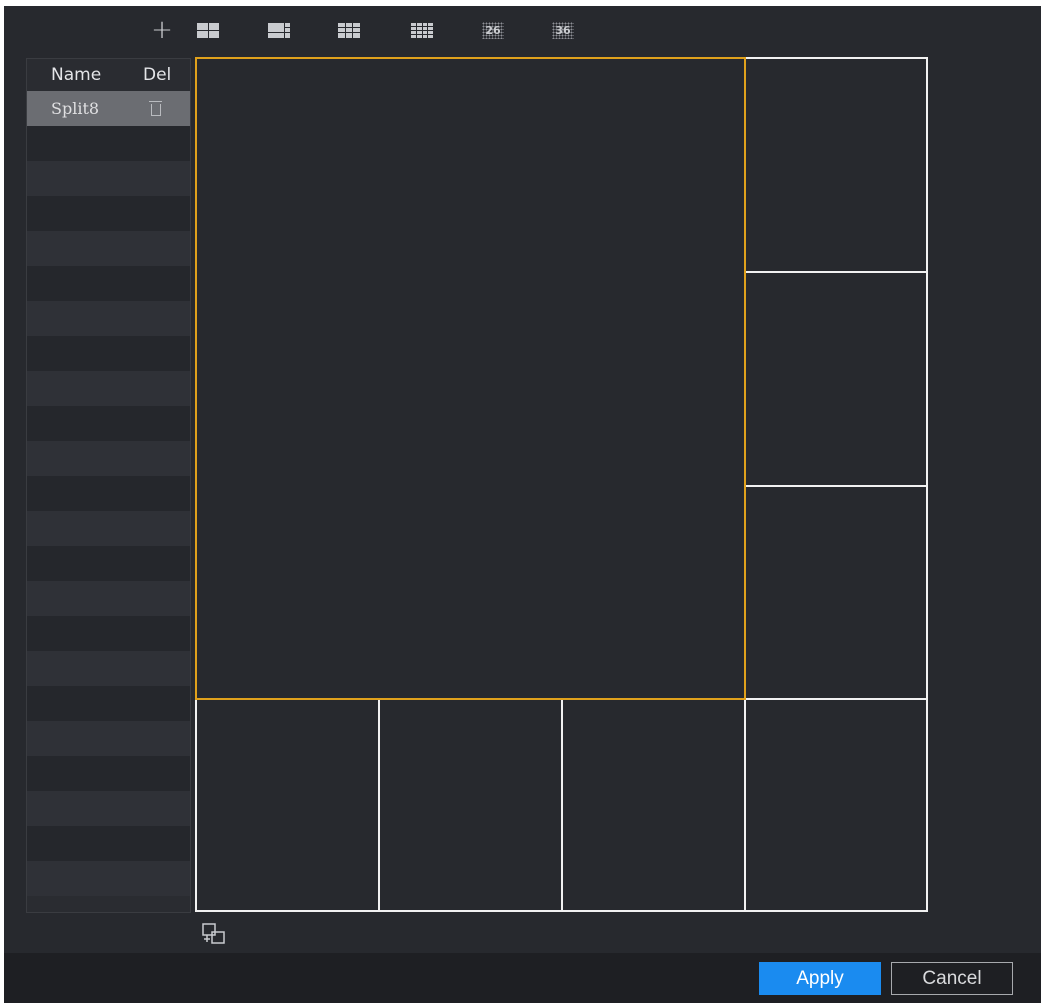 The height and width of the screenshot is (1003, 1045). Describe the element at coordinates (157, 75) in the screenshot. I see `column-header-del: Del` at that location.